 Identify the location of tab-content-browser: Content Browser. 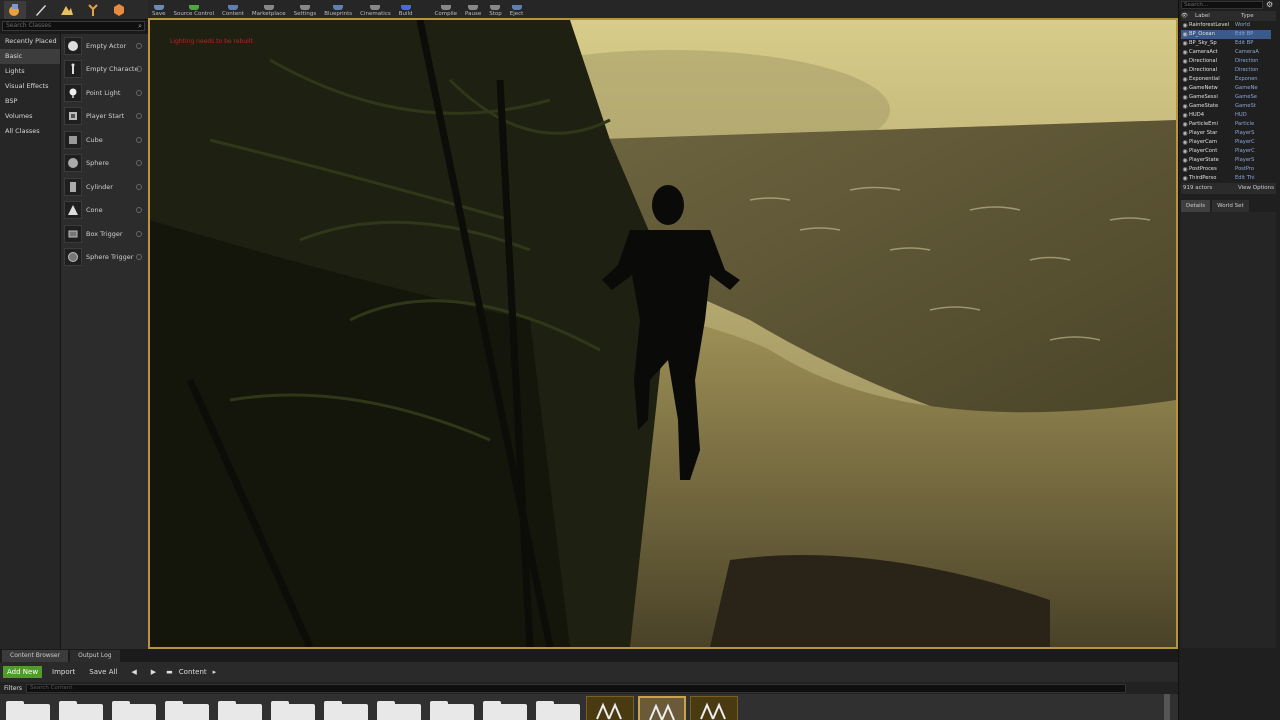
(35, 656).